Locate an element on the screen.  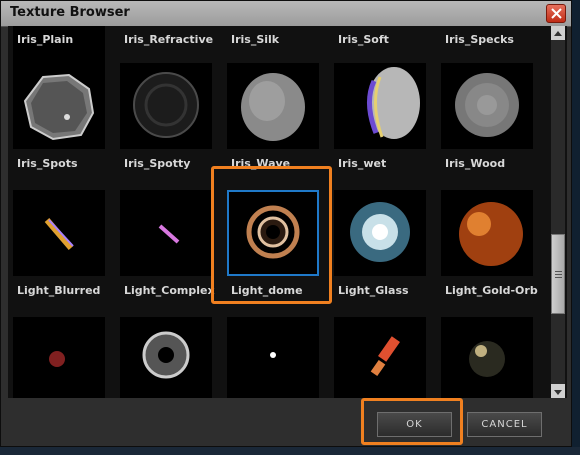
texture-item-iris-spotty: Iris_Spotty is located at coordinates (168, 124).